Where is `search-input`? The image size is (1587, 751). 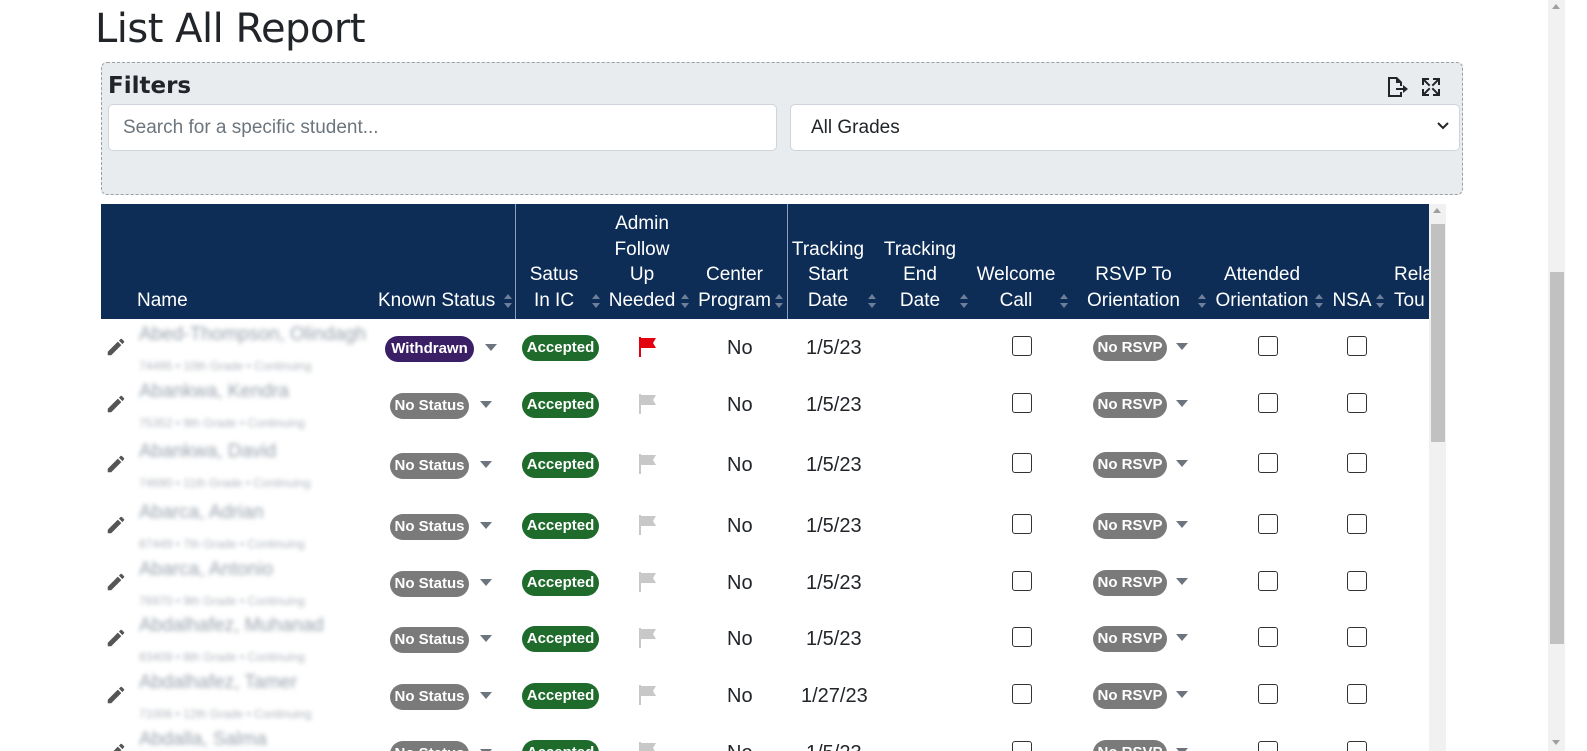
search-input is located at coordinates (442, 127).